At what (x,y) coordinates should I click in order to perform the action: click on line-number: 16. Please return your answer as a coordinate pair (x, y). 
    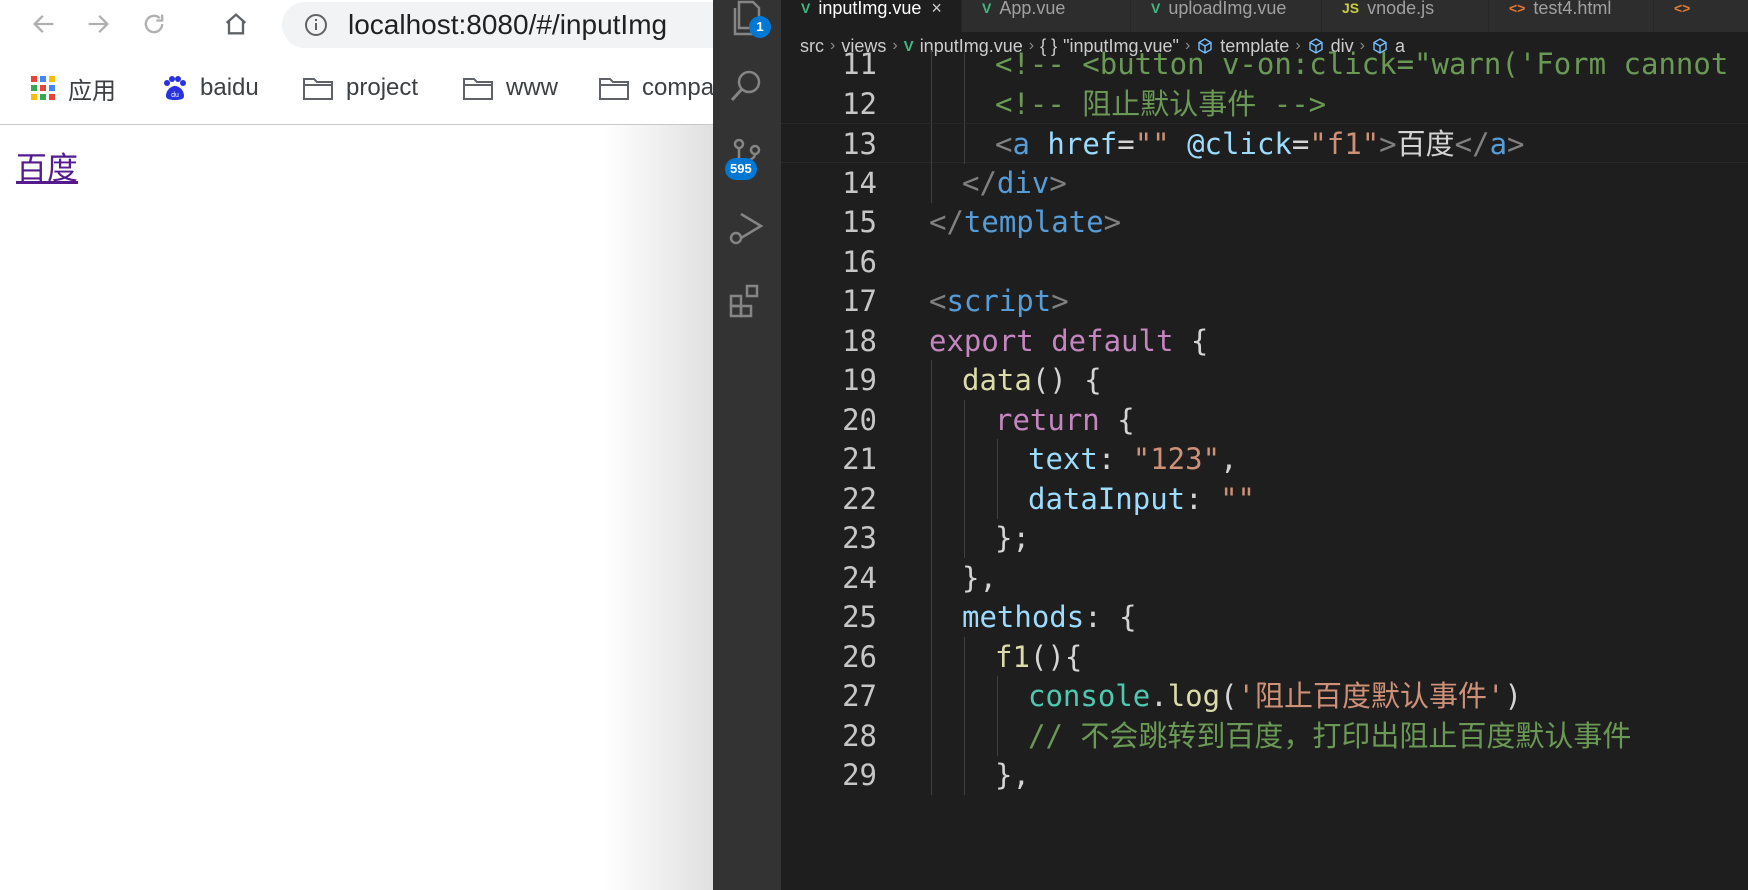
    Looking at the image, I should click on (859, 261).